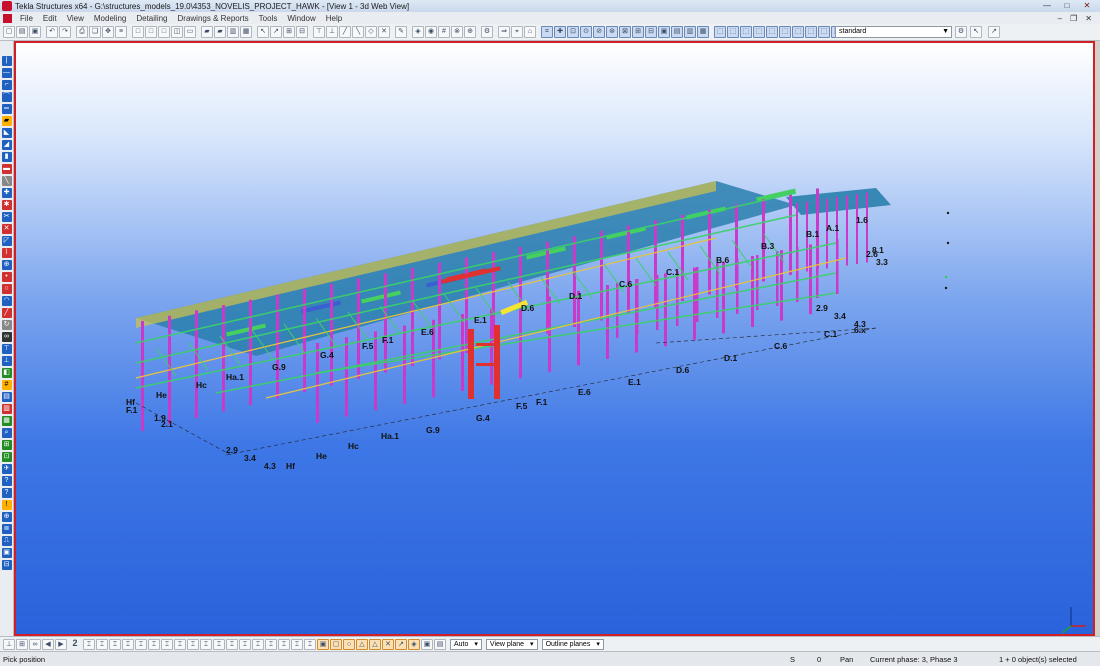 The image size is (1100, 666). I want to click on report-icon: ▥, so click(233, 32).